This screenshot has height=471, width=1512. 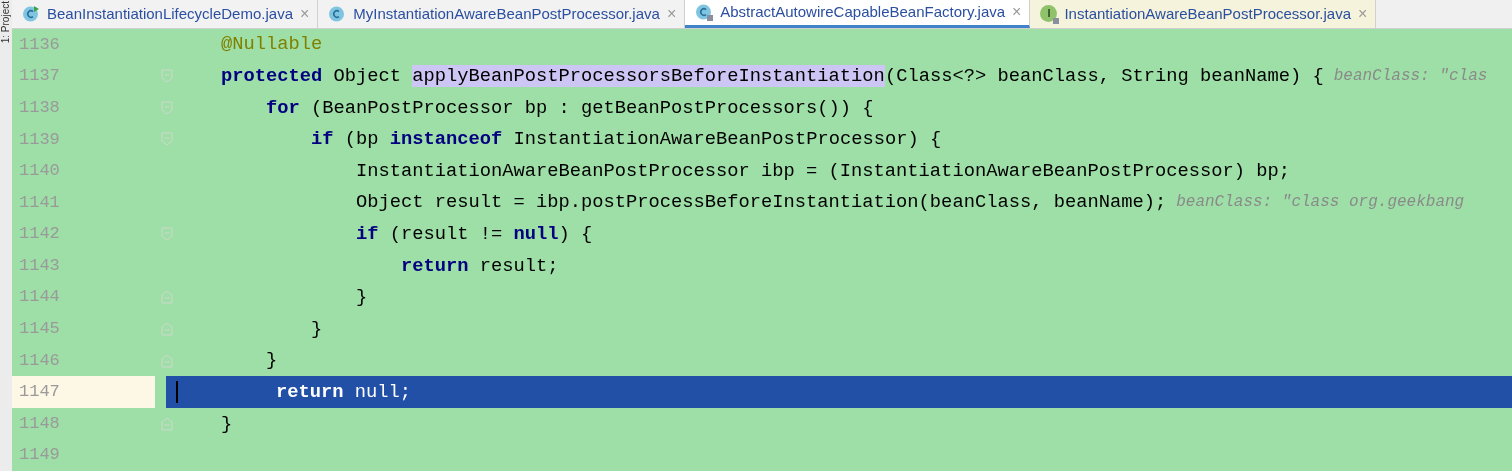 What do you see at coordinates (39, 202) in the screenshot?
I see `line-number: 1141` at bounding box center [39, 202].